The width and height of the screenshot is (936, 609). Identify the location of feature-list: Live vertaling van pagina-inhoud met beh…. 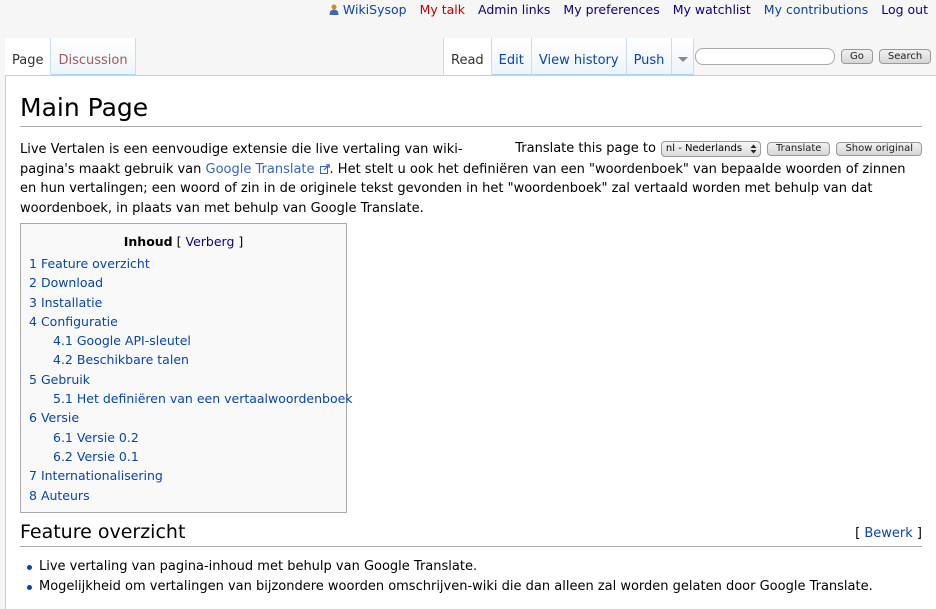
(471, 577).